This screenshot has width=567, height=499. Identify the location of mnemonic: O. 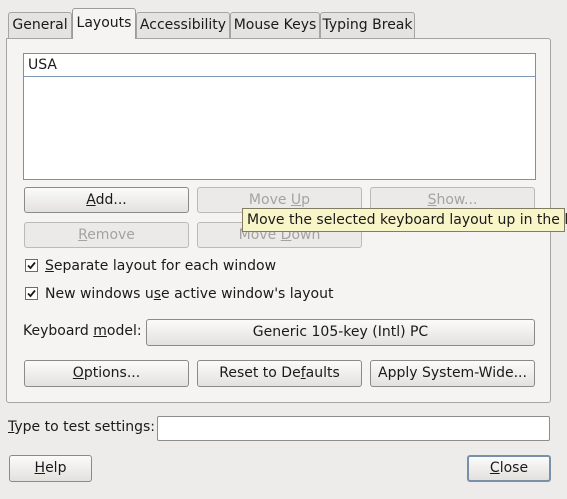
(78, 373).